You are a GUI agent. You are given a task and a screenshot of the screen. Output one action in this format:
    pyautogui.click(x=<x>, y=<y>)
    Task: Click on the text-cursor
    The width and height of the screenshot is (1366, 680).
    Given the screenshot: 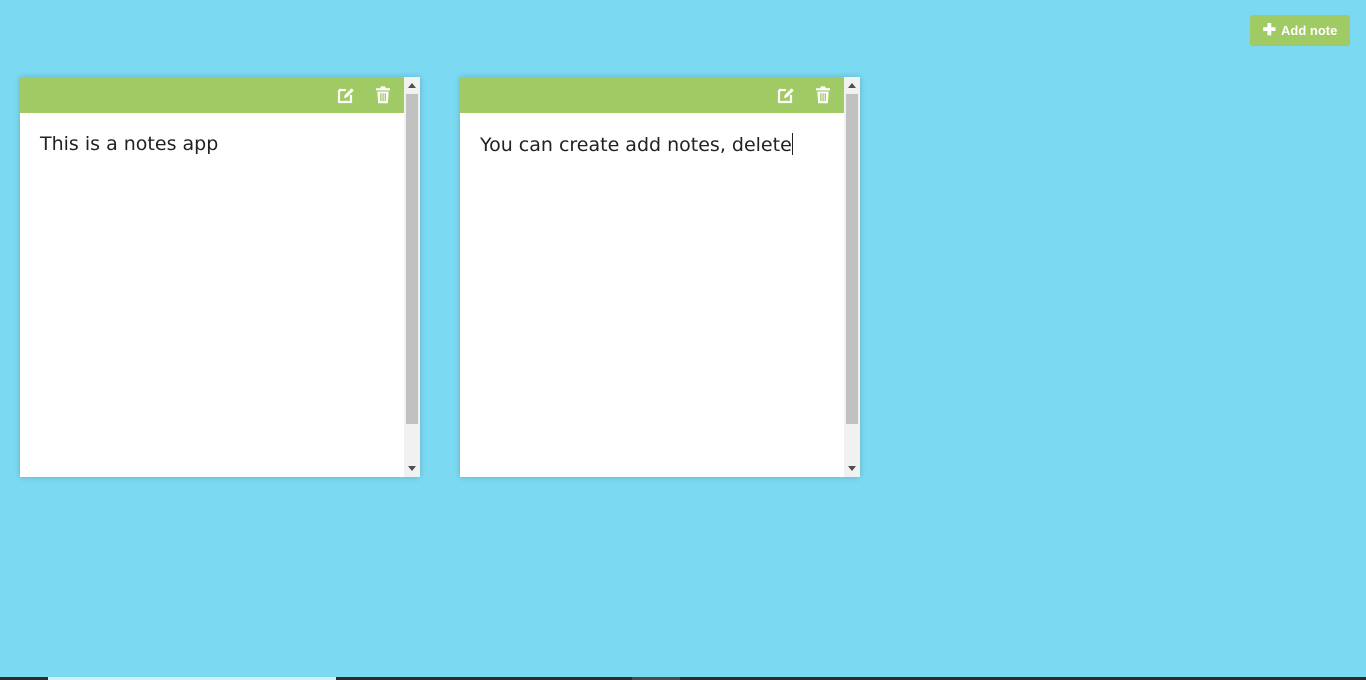 What is the action you would take?
    pyautogui.click(x=792, y=144)
    